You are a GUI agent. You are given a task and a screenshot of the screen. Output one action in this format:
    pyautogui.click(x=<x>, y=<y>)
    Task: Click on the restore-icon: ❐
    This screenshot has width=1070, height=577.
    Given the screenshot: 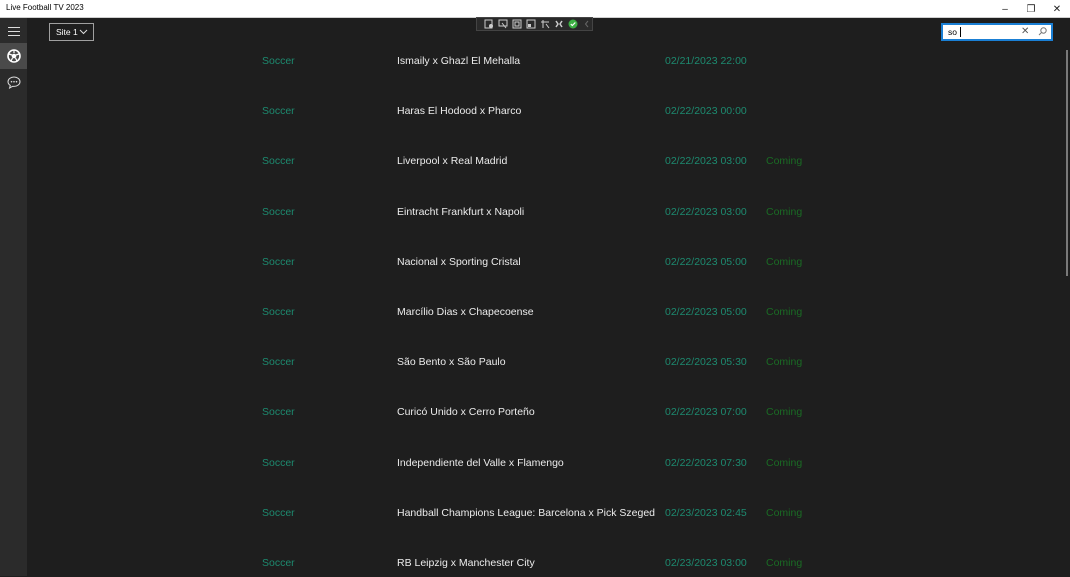 What is the action you would take?
    pyautogui.click(x=1031, y=9)
    